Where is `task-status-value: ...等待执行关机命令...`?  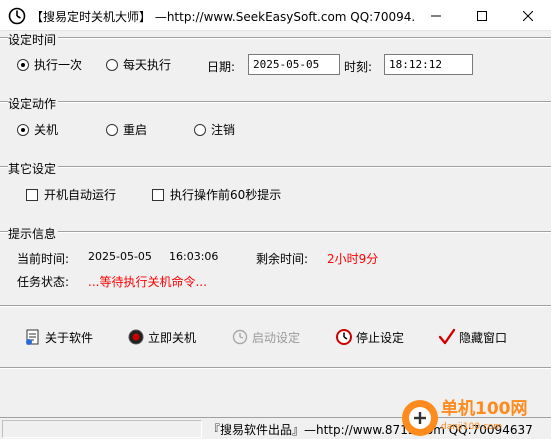
task-status-value: ...等待执行关机命令... is located at coordinates (147, 282).